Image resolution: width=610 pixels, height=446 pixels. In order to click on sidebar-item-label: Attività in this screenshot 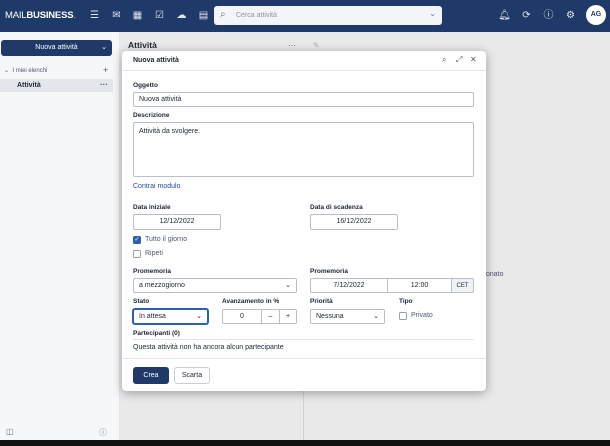, I will do `click(29, 85)`.